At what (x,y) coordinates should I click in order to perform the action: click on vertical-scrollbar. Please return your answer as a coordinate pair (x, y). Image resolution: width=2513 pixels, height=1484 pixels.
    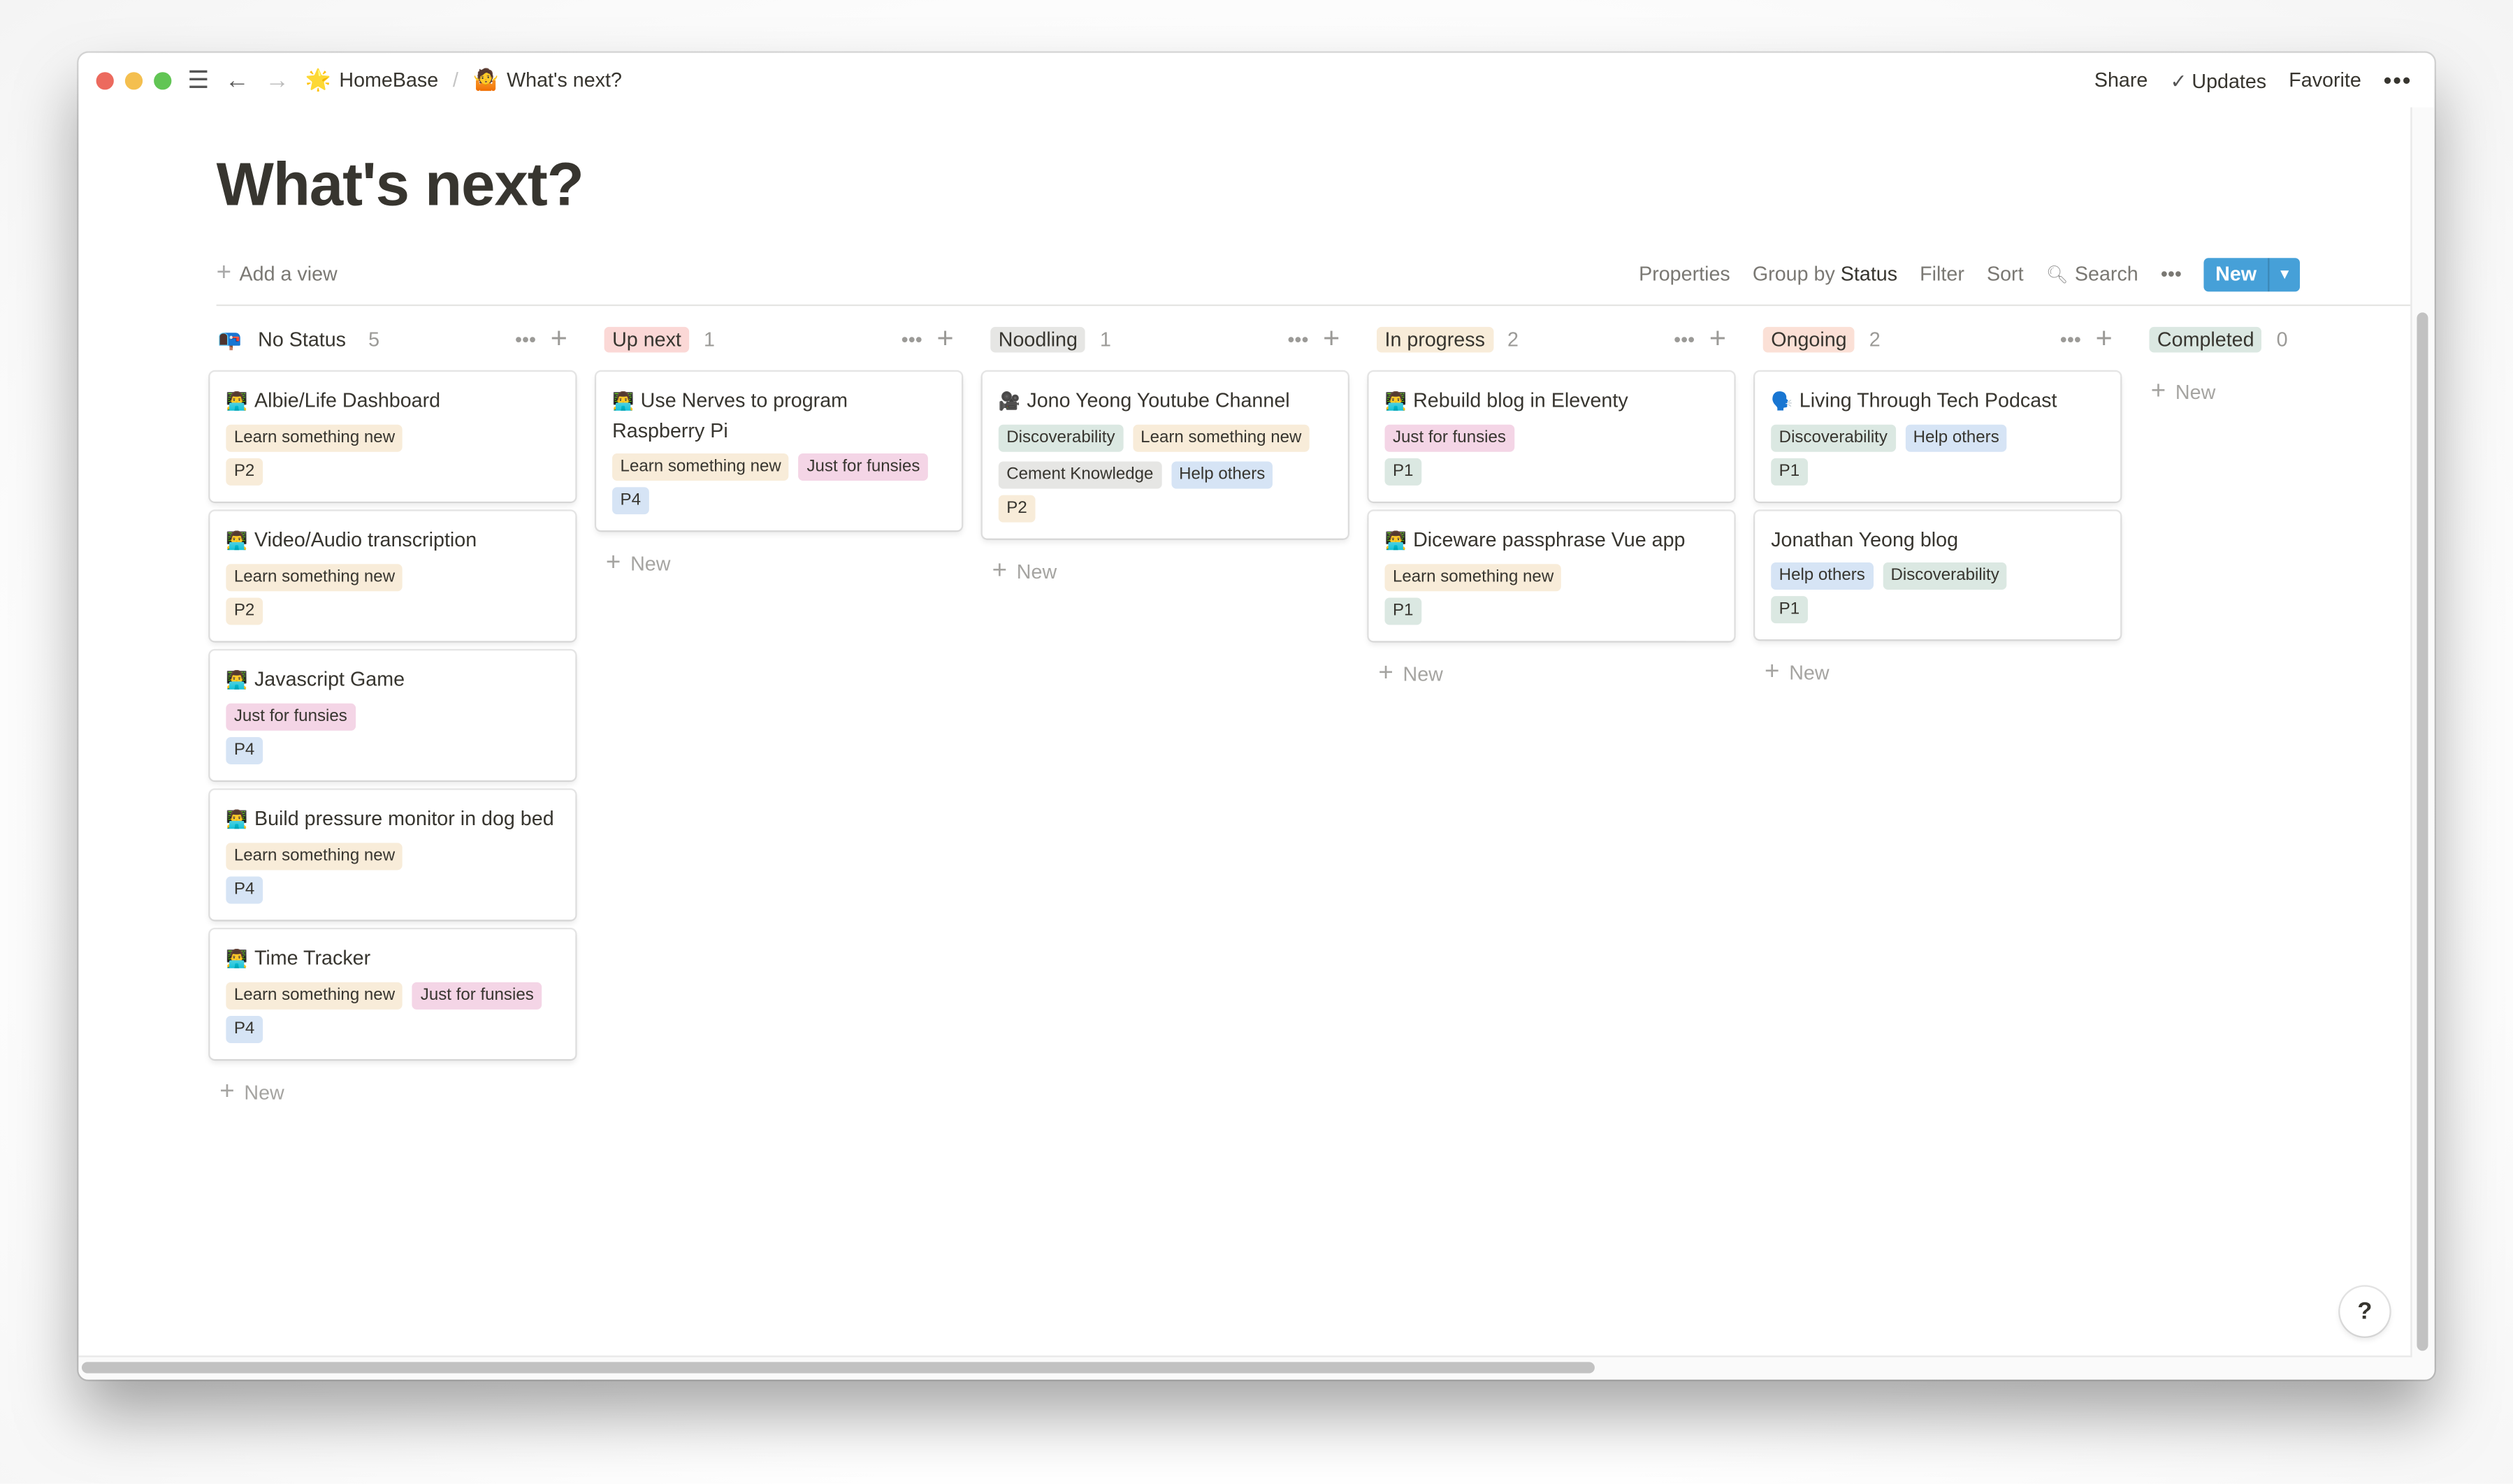
    Looking at the image, I should click on (2422, 743).